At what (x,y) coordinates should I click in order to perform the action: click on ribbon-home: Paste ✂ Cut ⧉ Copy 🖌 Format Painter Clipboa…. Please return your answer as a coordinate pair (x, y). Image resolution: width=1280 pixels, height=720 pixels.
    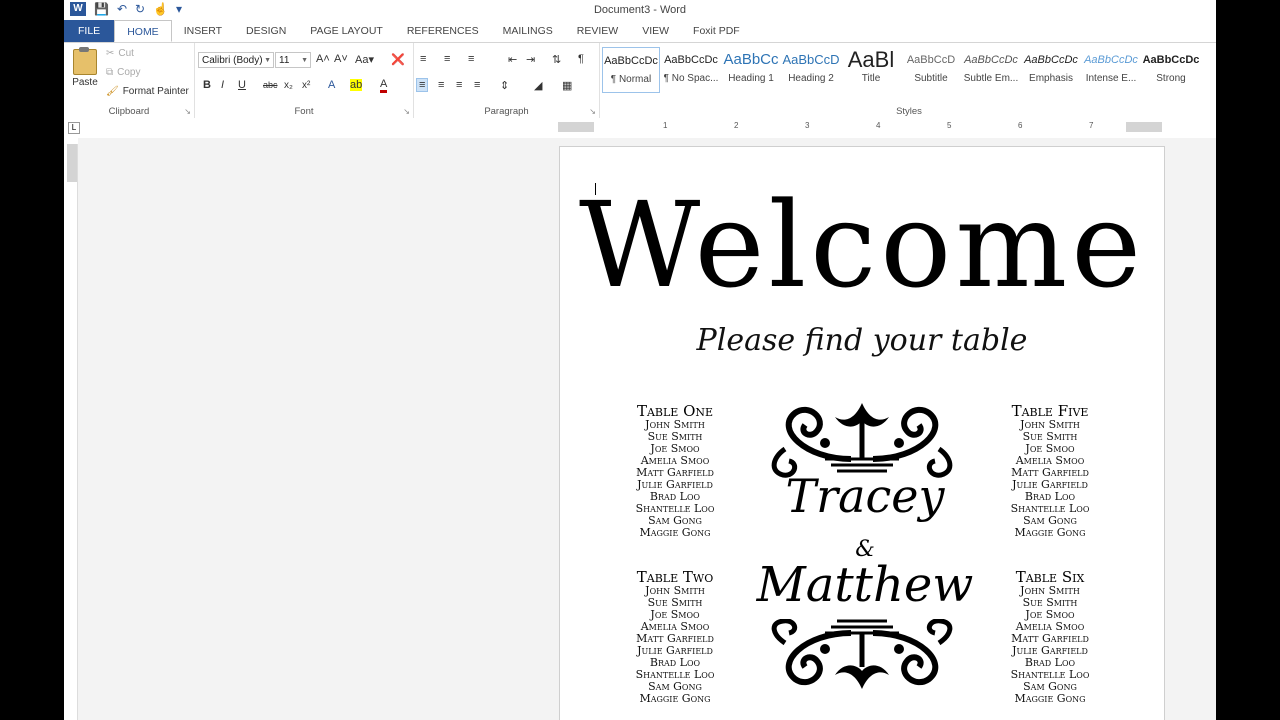
    Looking at the image, I should click on (640, 81).